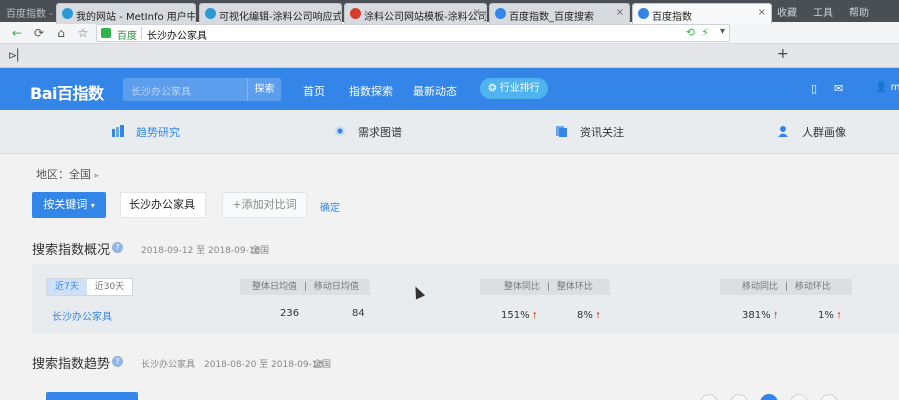  What do you see at coordinates (894, 87) in the screenshot?
I see `user-name: metinfo` at bounding box center [894, 87].